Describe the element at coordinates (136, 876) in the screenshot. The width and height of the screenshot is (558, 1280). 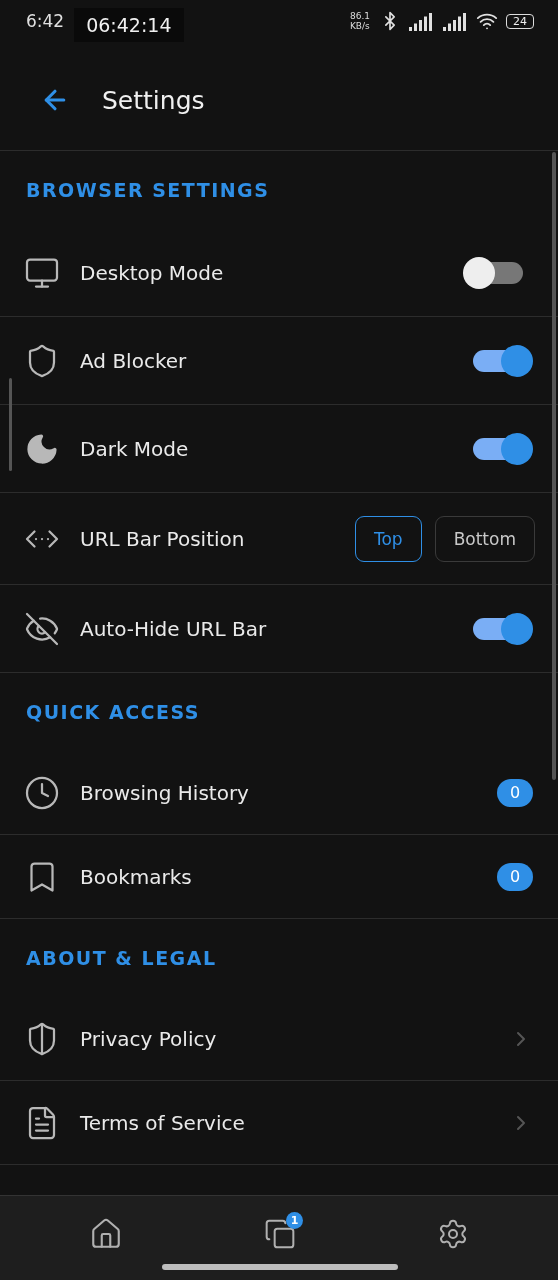
I see `setting-label: Bookmarks` at that location.